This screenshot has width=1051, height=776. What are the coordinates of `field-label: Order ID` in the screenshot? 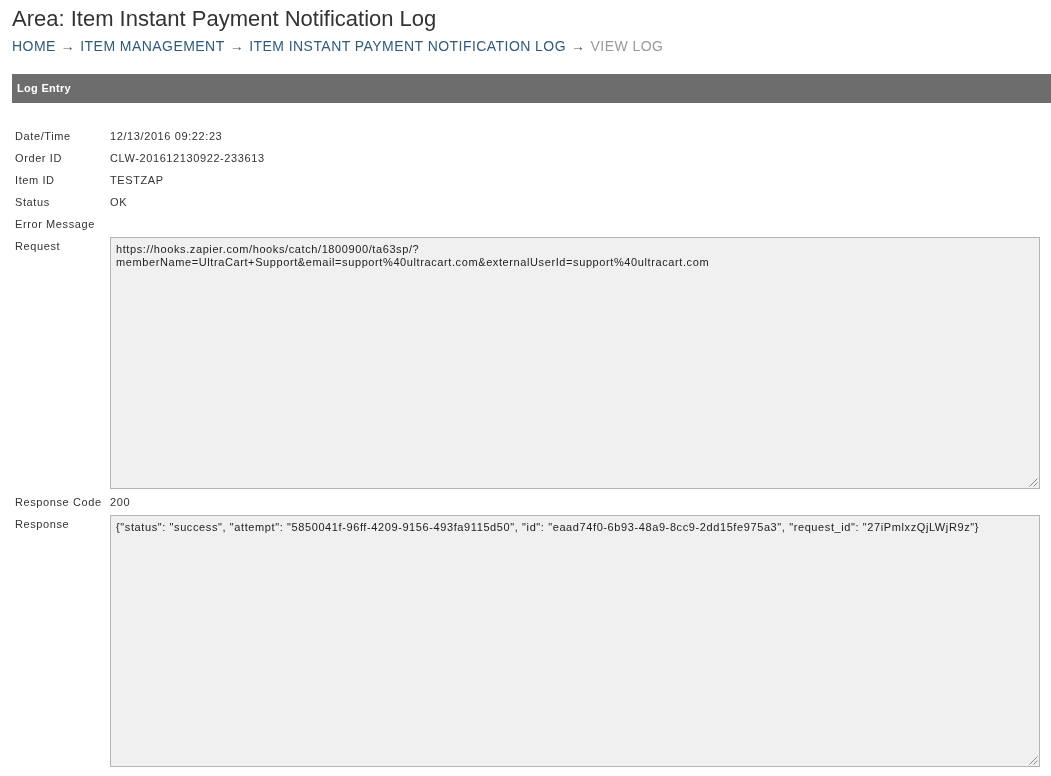 It's located at (38, 158).